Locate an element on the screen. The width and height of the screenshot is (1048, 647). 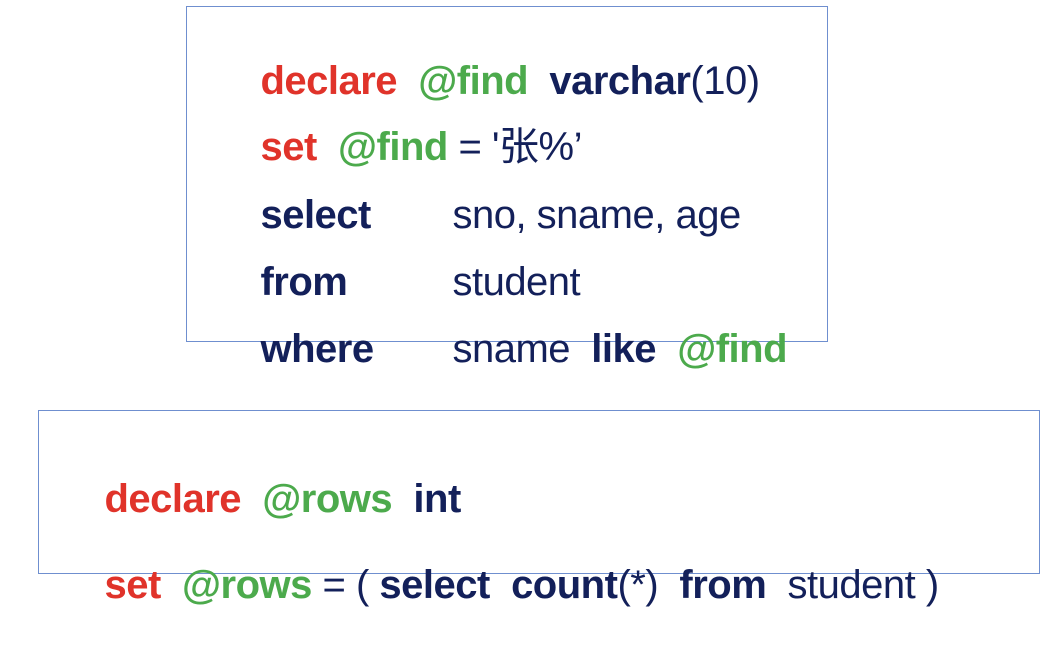
set-keyword: set is located at coordinates (132, 585).